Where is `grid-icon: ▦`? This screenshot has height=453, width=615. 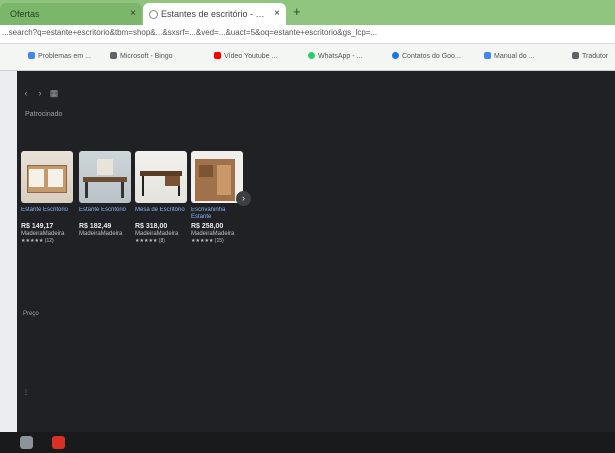
grid-icon: ▦ is located at coordinates (54, 93).